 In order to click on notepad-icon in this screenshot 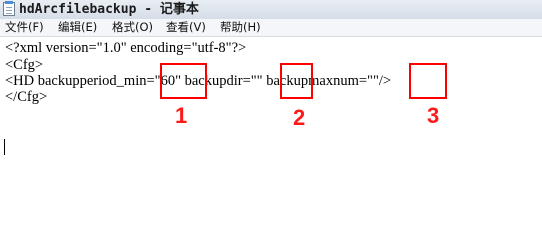, I will do `click(9, 8)`.